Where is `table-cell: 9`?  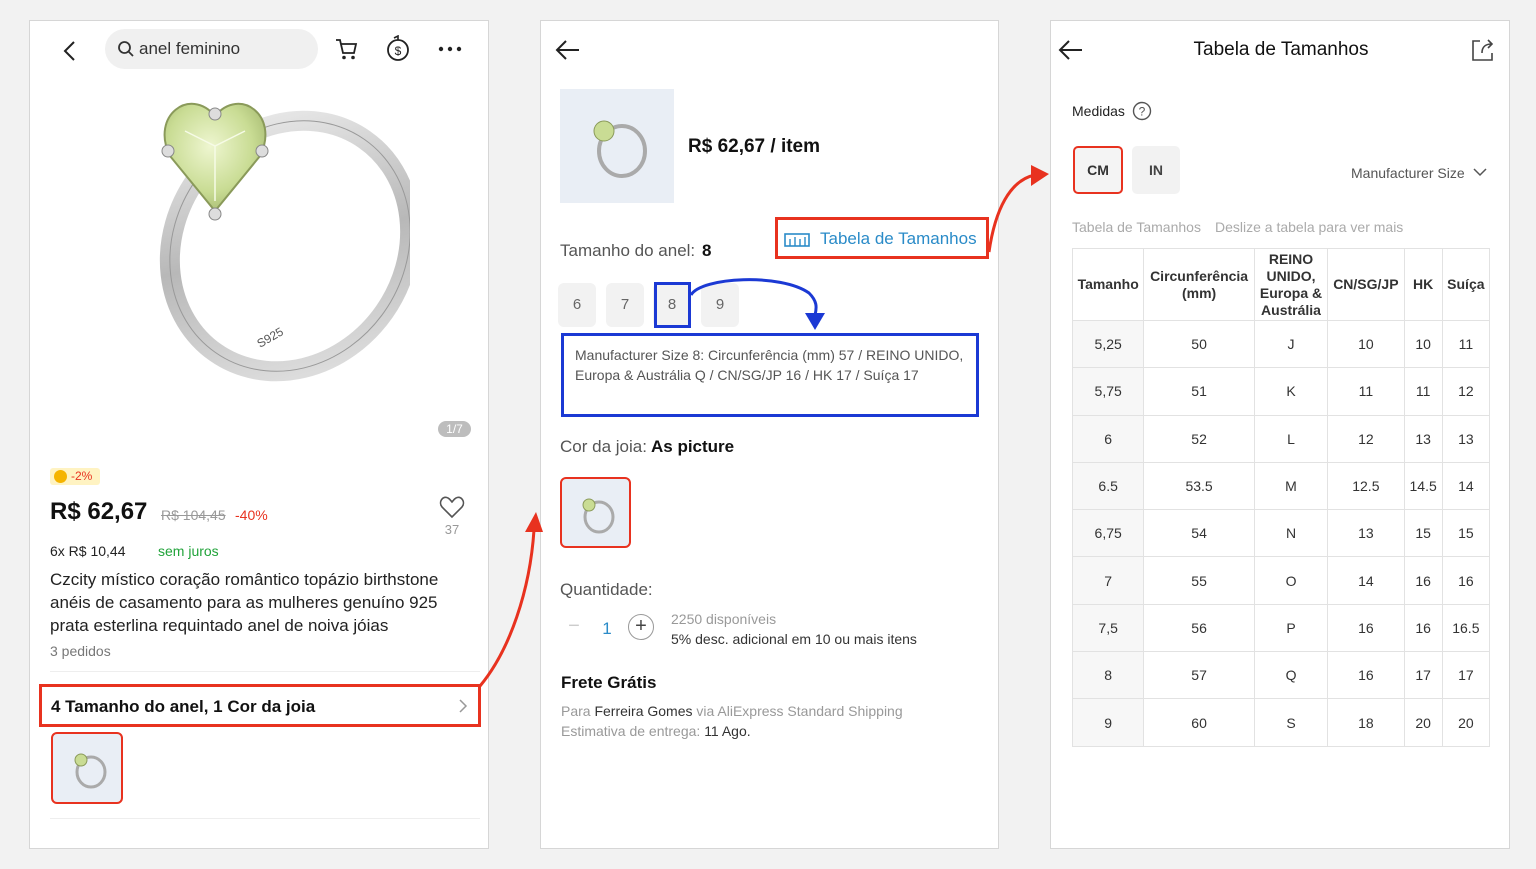 table-cell: 9 is located at coordinates (1108, 722).